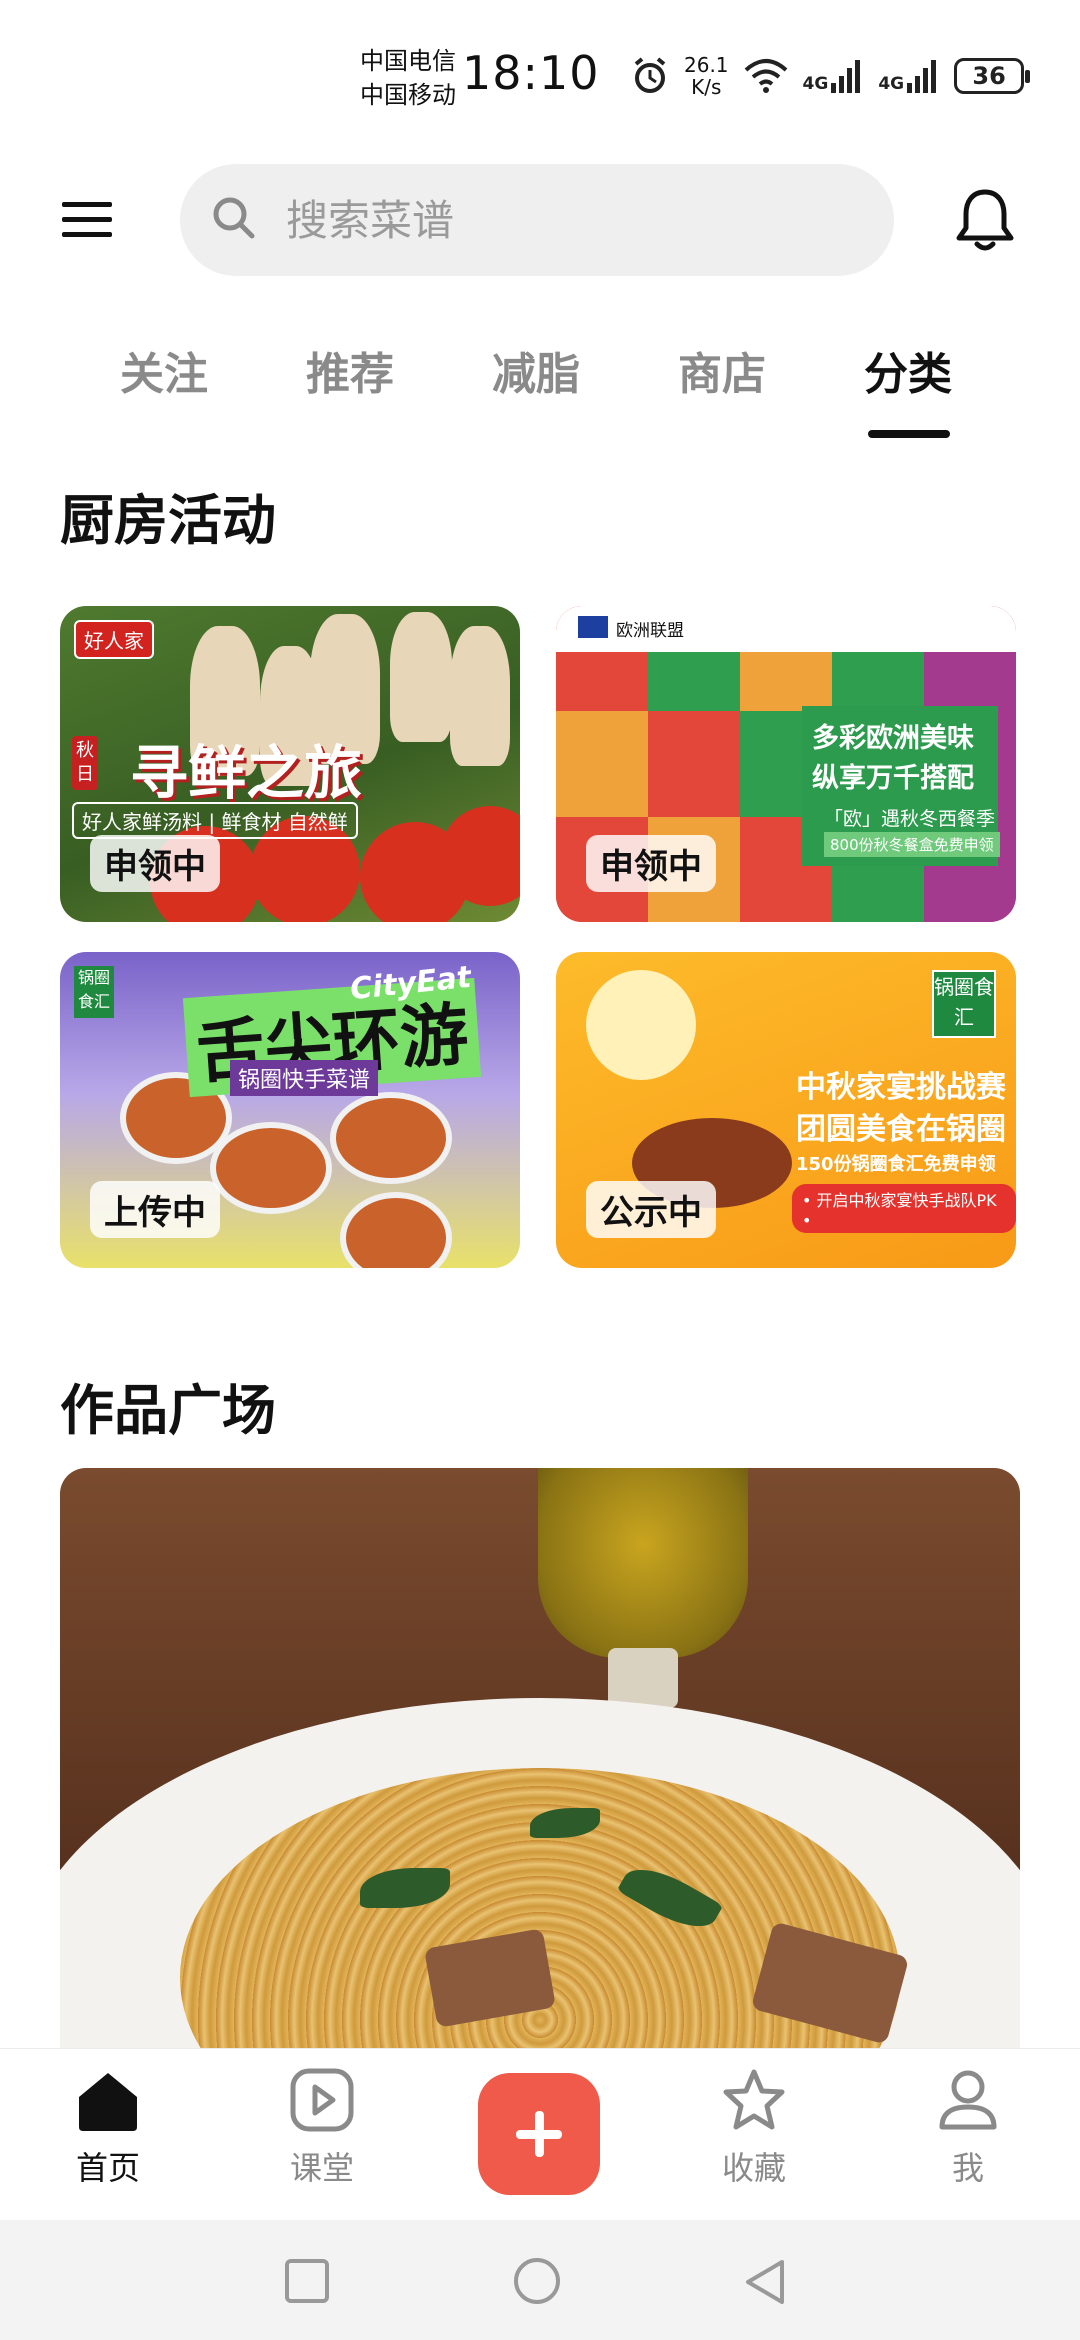  What do you see at coordinates (114, 639) in the screenshot?
I see `brand-logo: 好人家` at bounding box center [114, 639].